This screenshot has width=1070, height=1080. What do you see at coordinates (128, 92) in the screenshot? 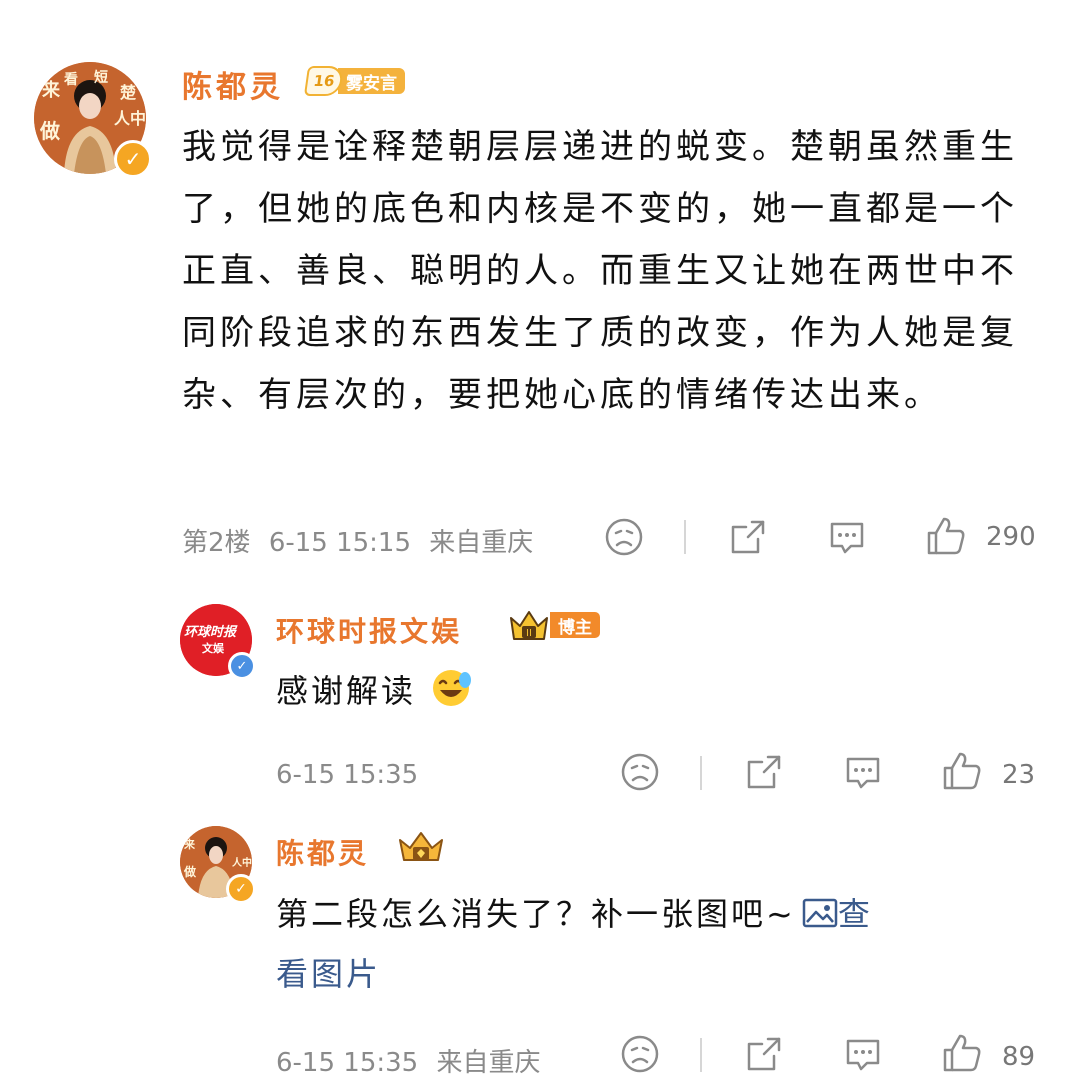
I see `svg-text: 楚` at bounding box center [128, 92].